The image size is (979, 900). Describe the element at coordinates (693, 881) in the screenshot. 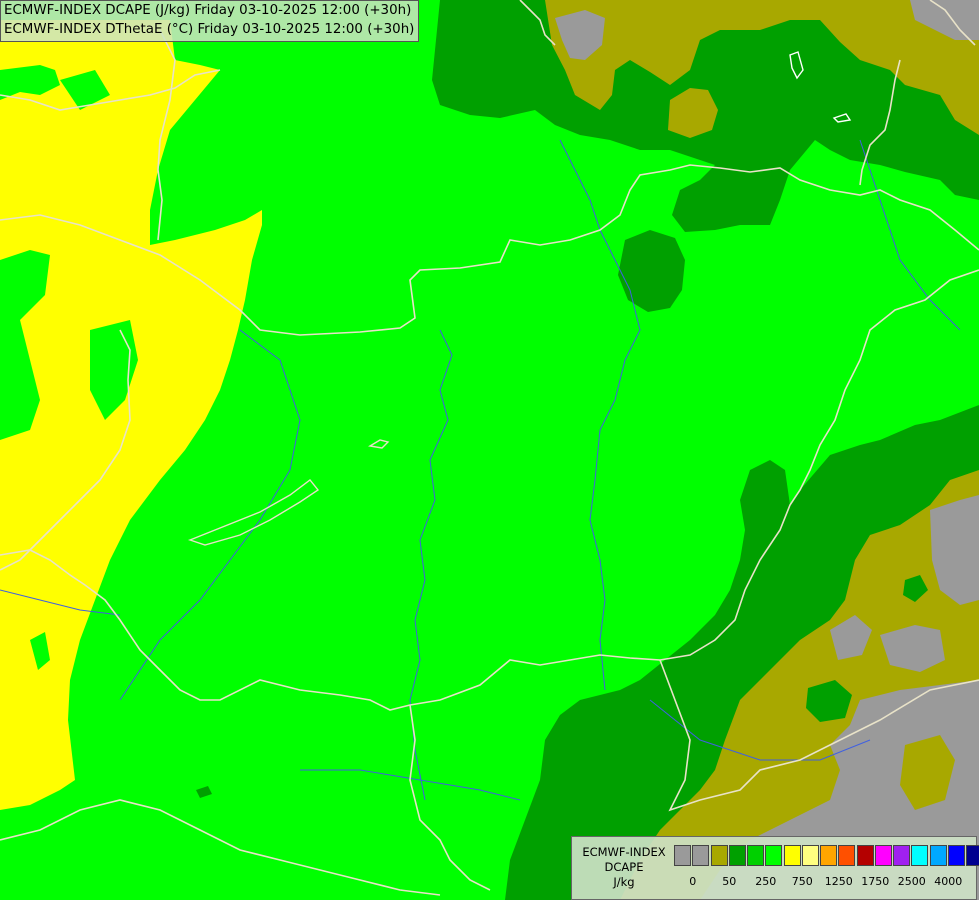

I see `legend-tick-label: 0` at that location.